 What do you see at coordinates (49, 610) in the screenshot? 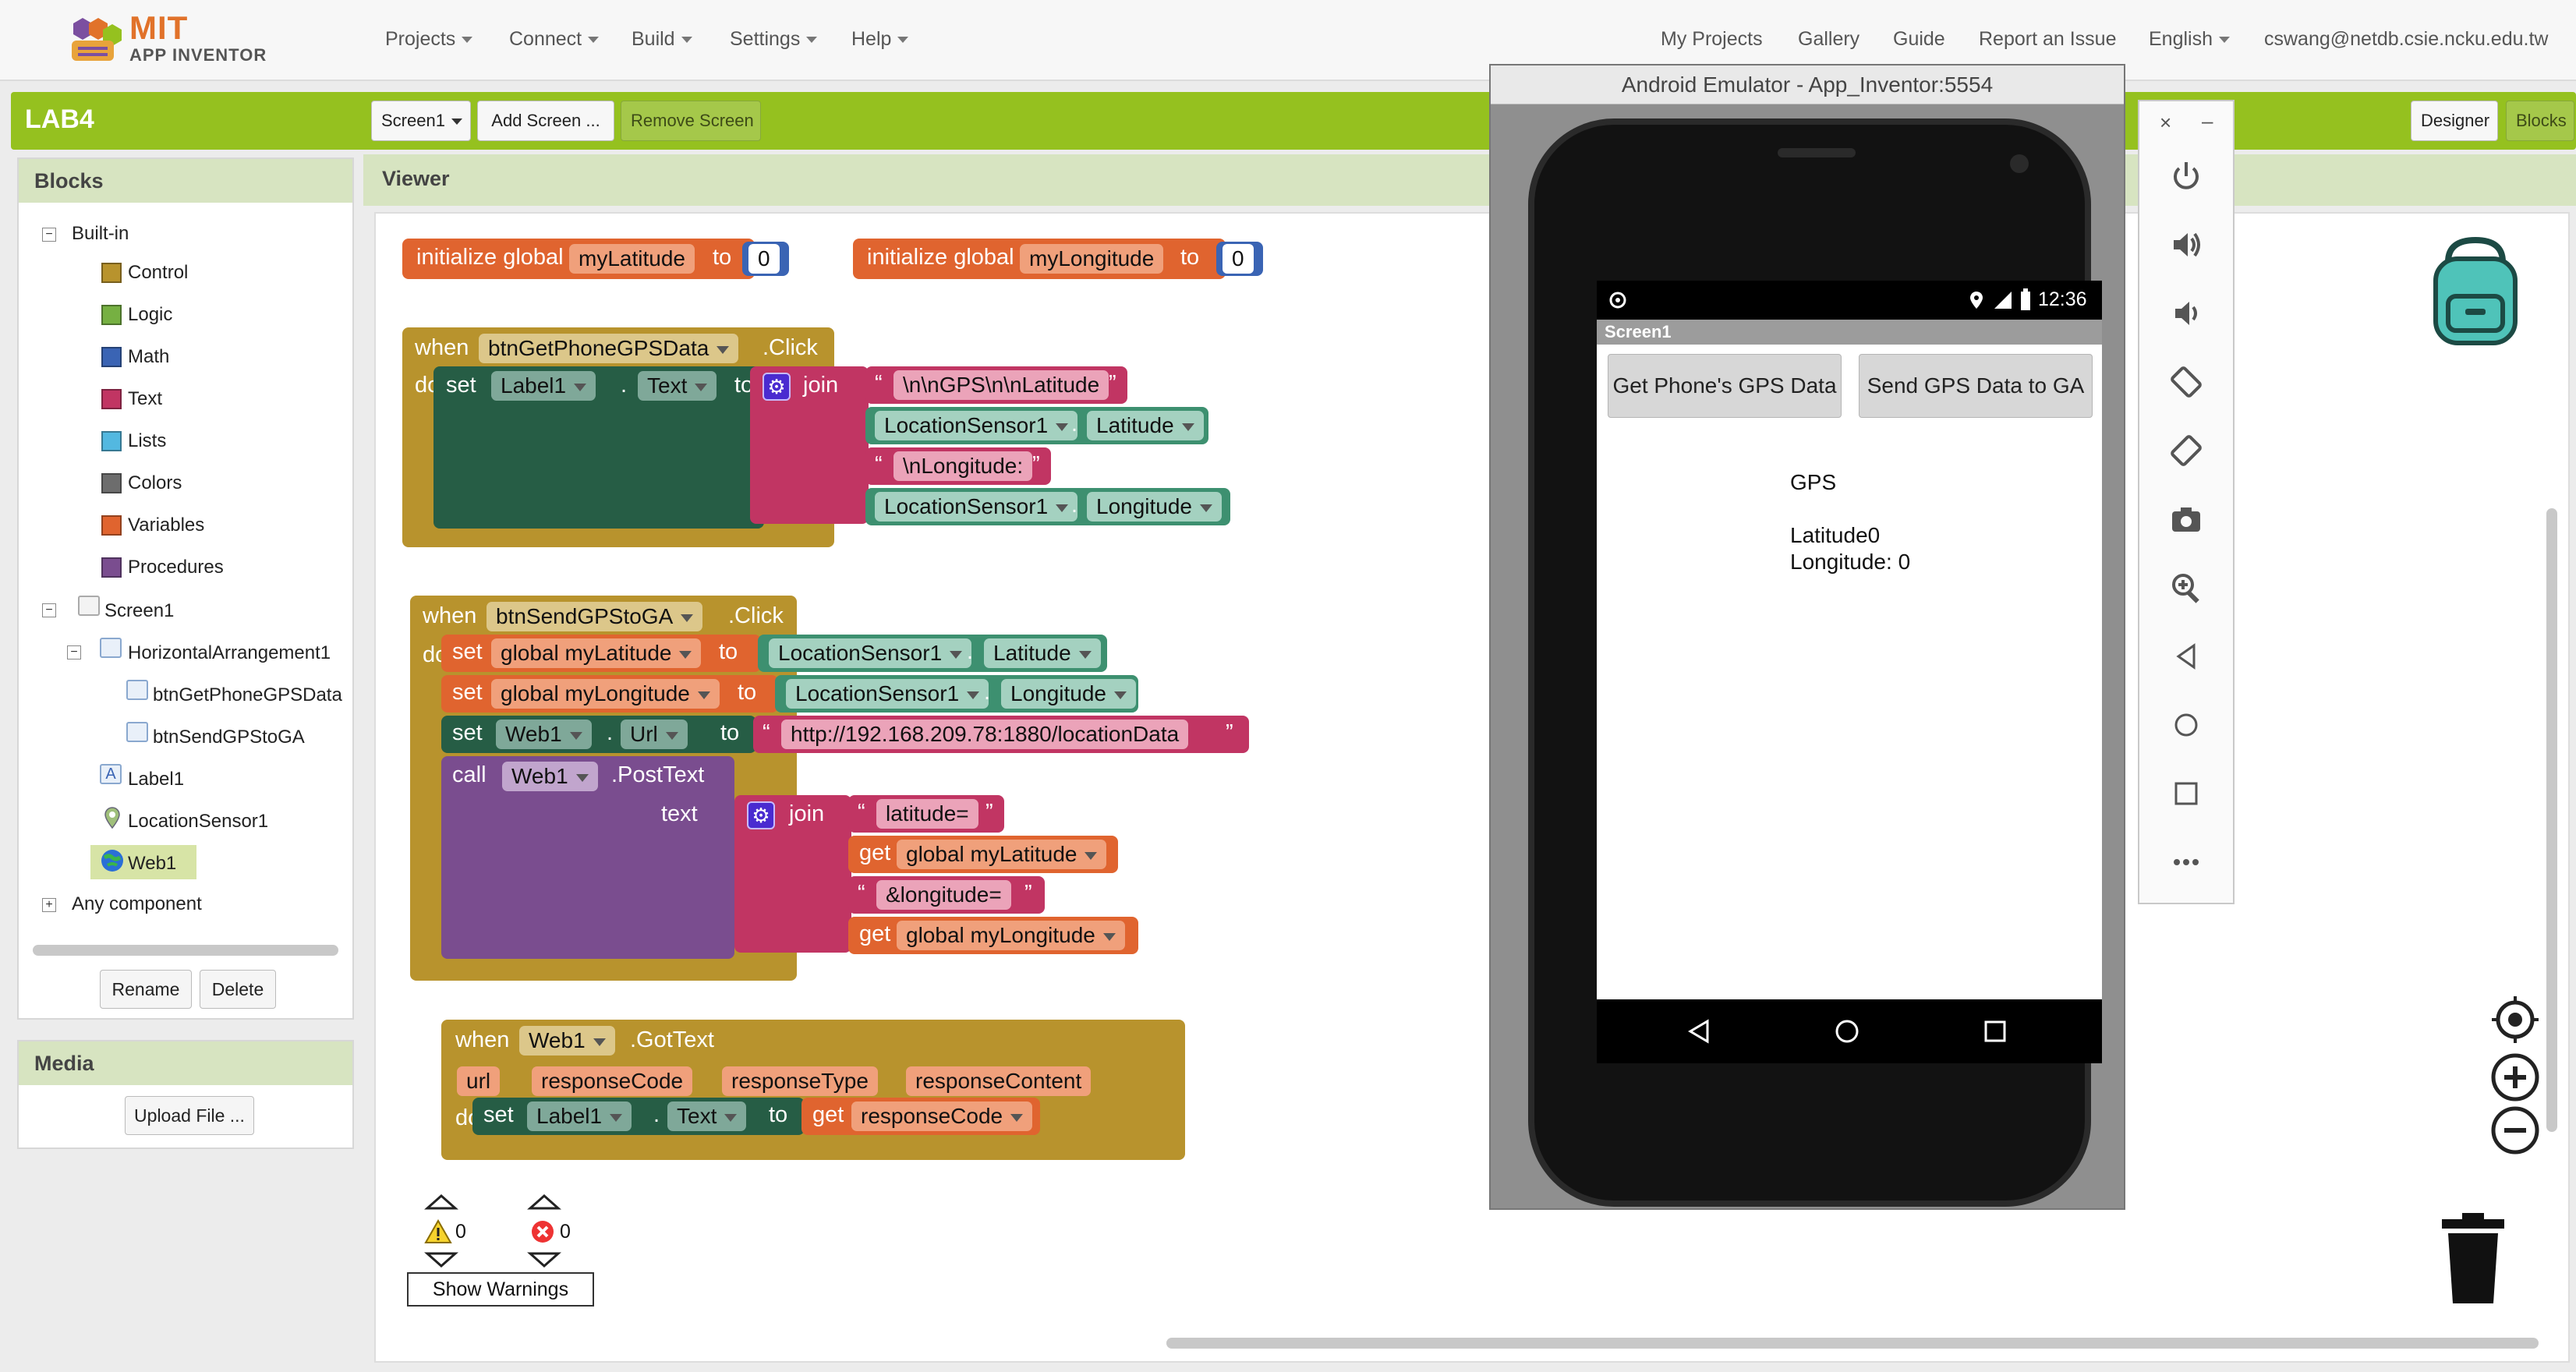
I see `collapse-screen-toggle: −` at bounding box center [49, 610].